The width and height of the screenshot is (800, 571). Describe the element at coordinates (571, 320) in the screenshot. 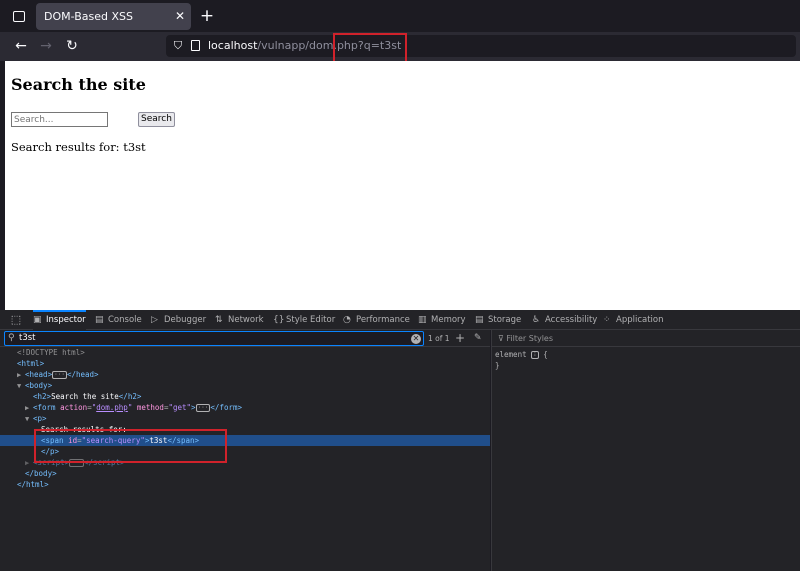

I see `tab-label: Accessibility` at that location.